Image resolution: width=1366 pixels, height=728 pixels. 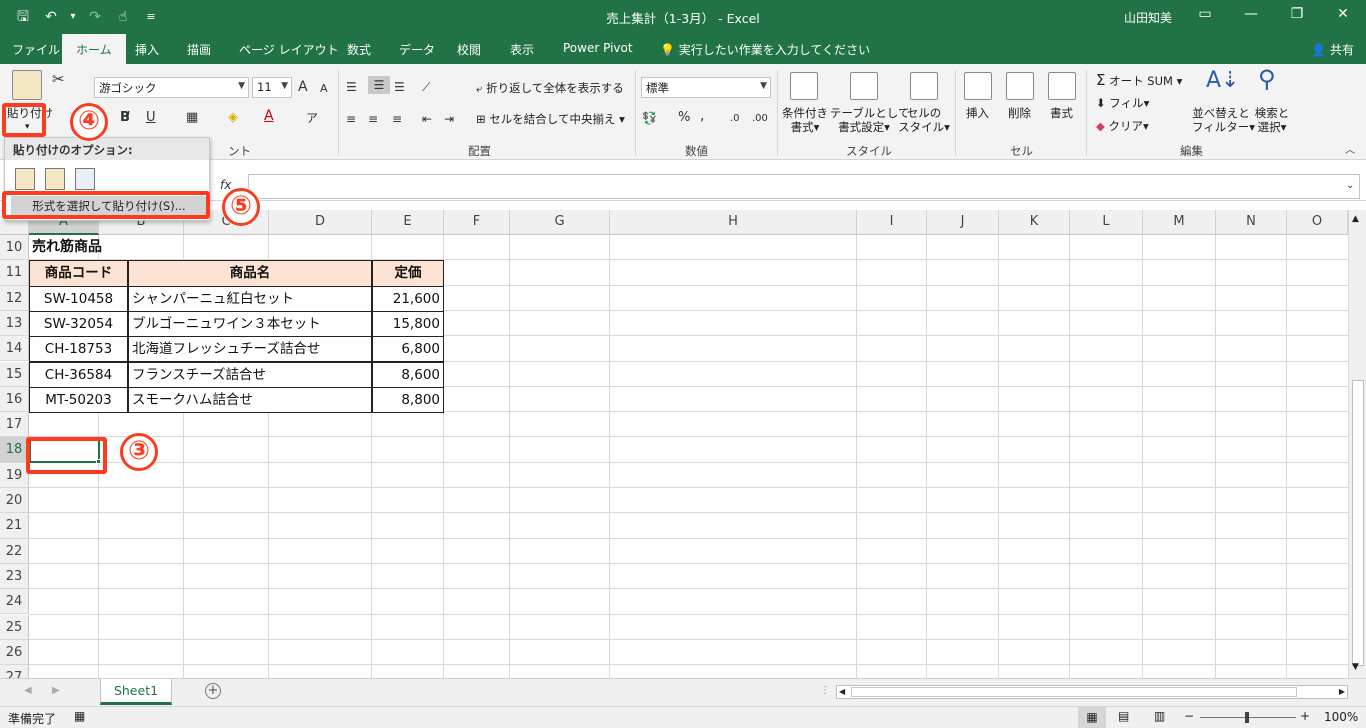 What do you see at coordinates (14, 526) in the screenshot?
I see `row-header-21: 21` at bounding box center [14, 526].